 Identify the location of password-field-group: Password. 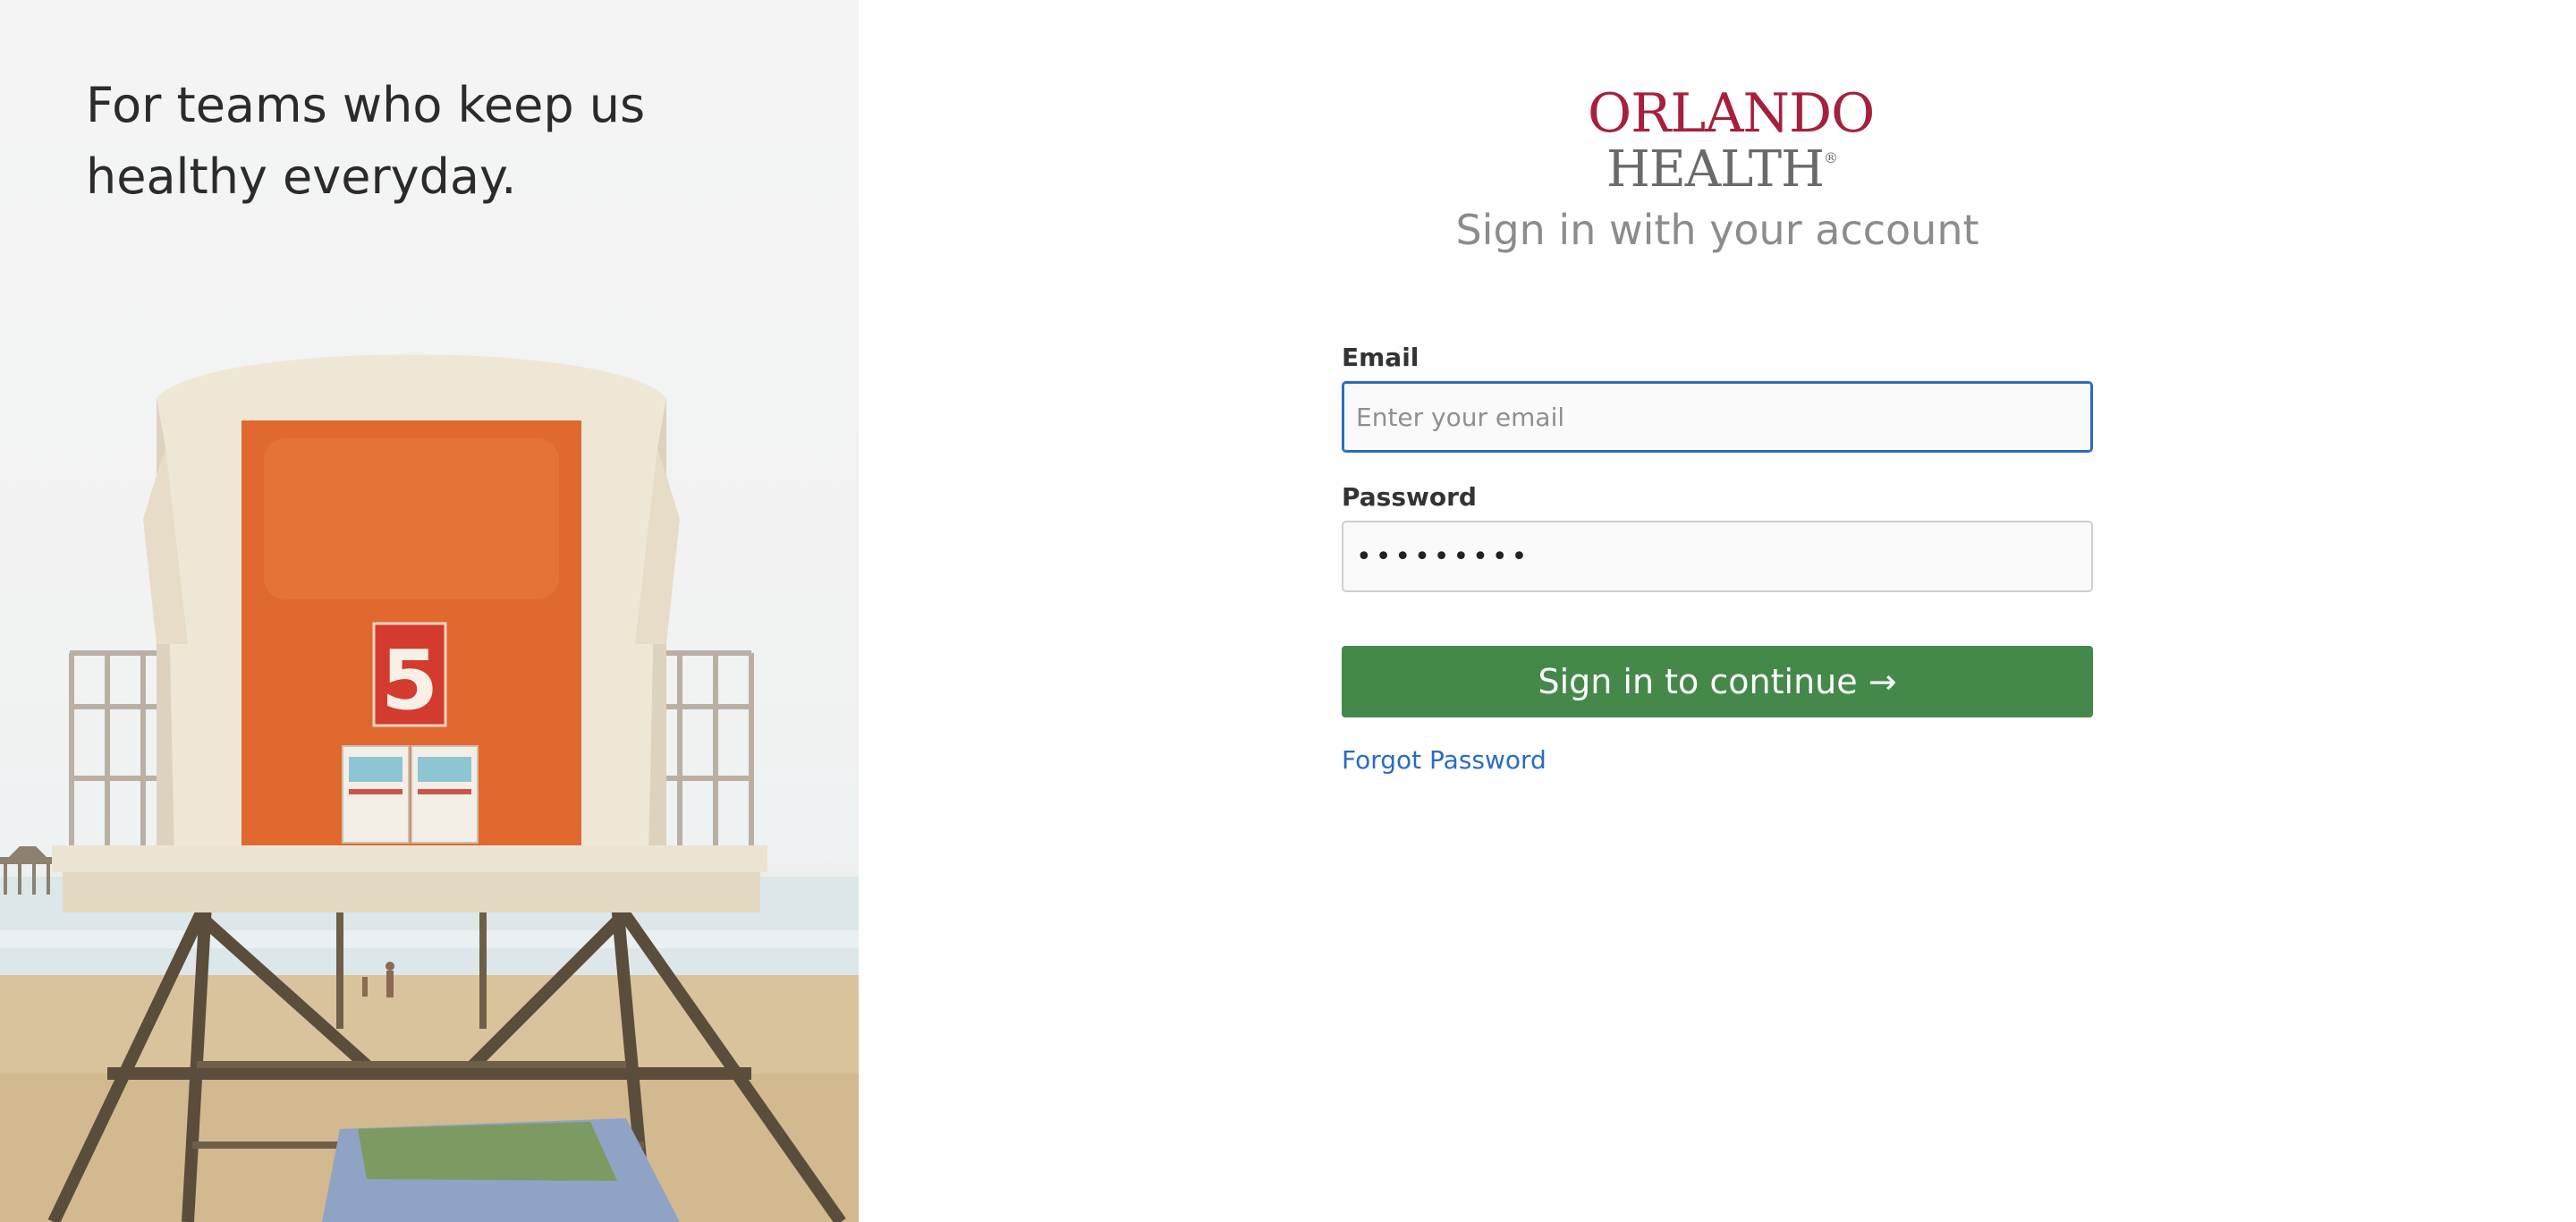
(1717, 551).